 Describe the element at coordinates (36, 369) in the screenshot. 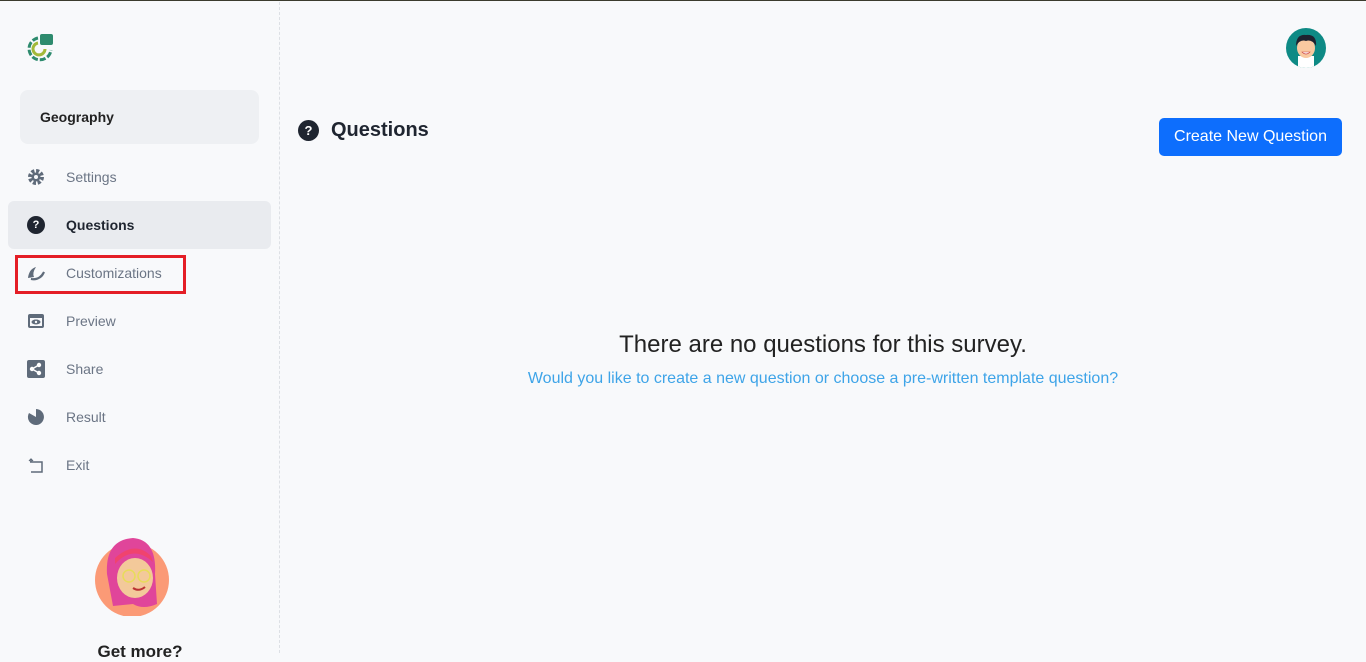

I see `share-icon` at that location.